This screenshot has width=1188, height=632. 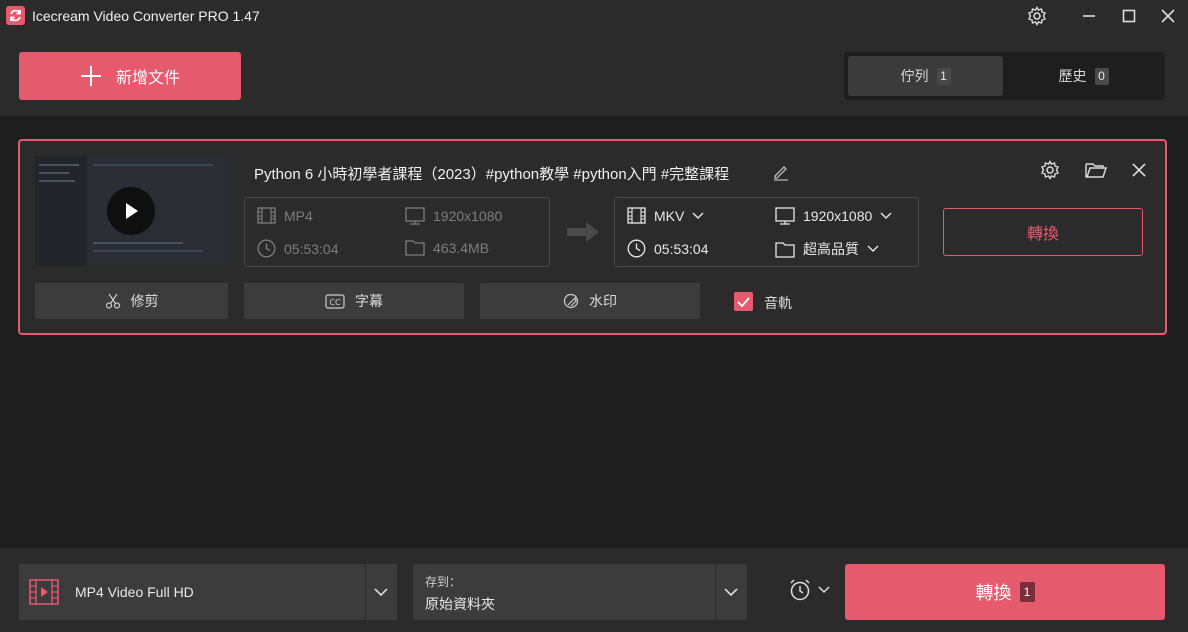 What do you see at coordinates (447, 247) in the screenshot?
I see `source-size: 463.4MB` at bounding box center [447, 247].